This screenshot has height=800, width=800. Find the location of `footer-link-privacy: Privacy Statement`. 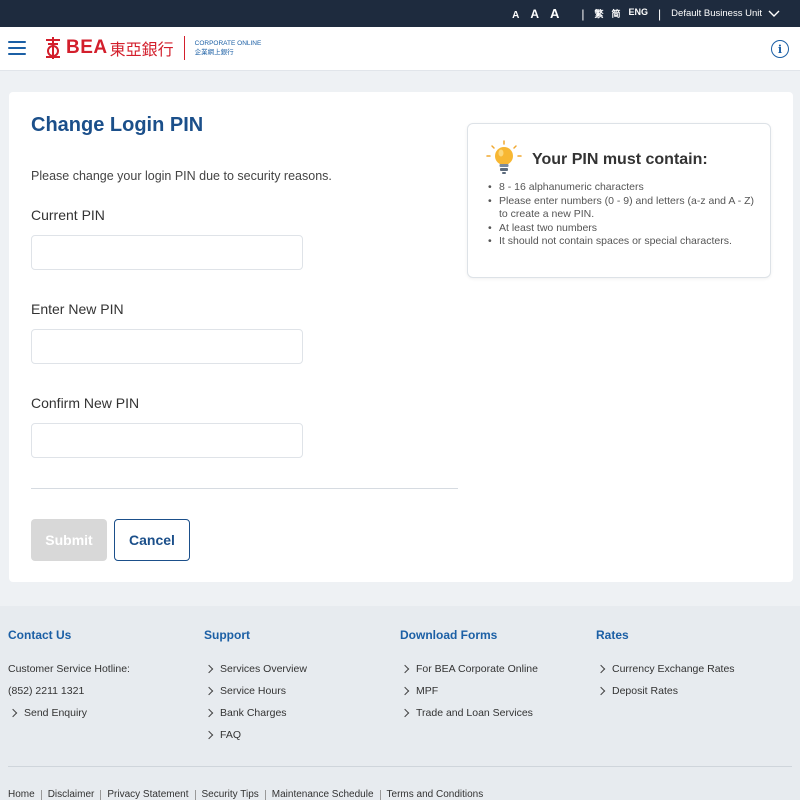

footer-link-privacy: Privacy Statement is located at coordinates (147, 795).